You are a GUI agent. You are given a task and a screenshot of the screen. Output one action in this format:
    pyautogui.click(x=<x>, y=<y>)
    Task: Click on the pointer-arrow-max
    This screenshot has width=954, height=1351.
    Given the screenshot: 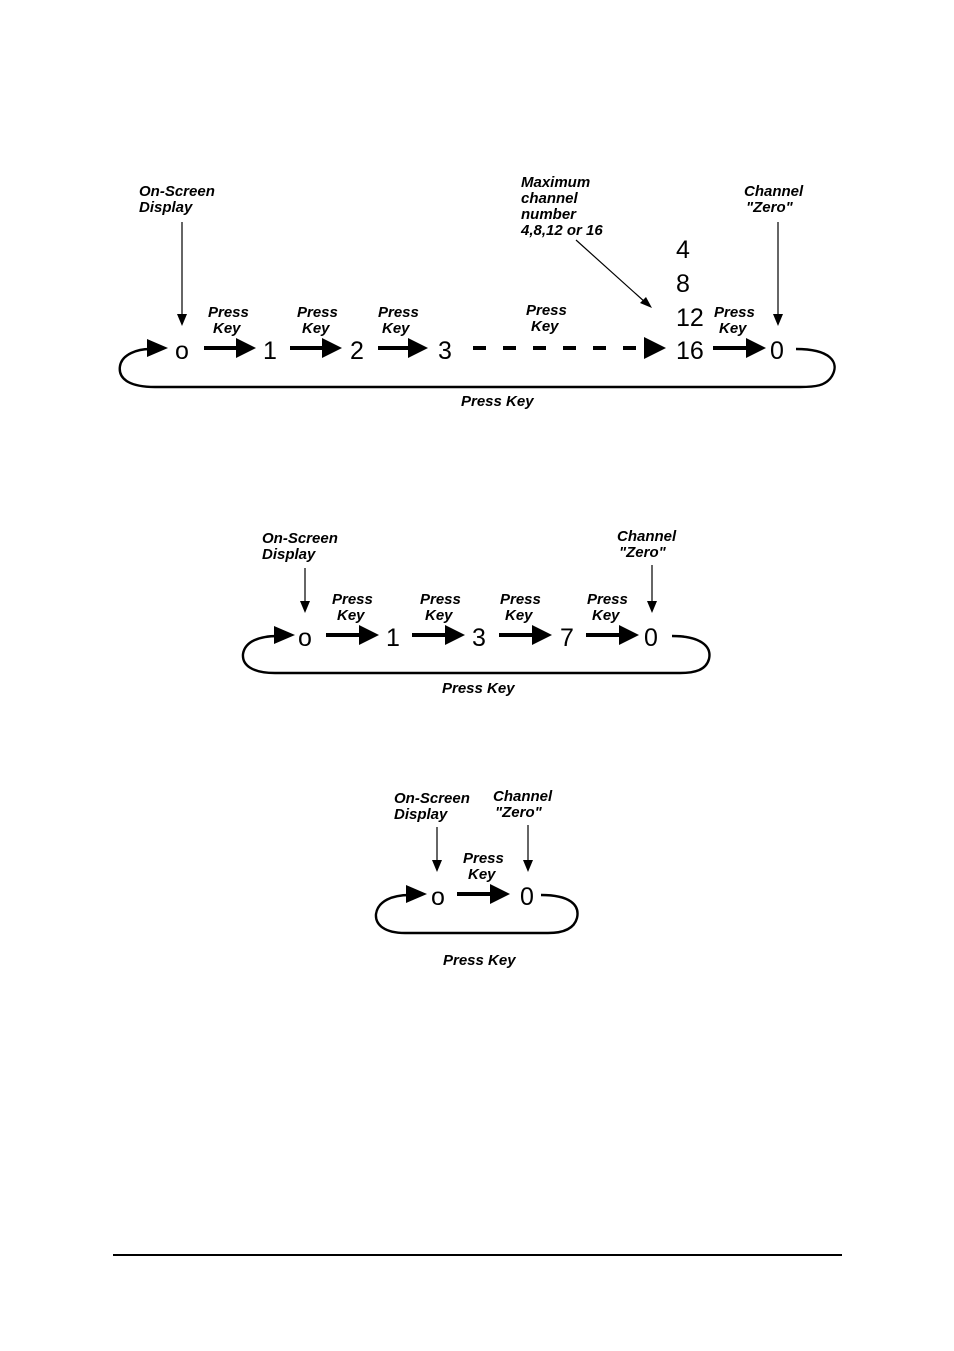 What is the action you would take?
    pyautogui.click(x=611, y=271)
    